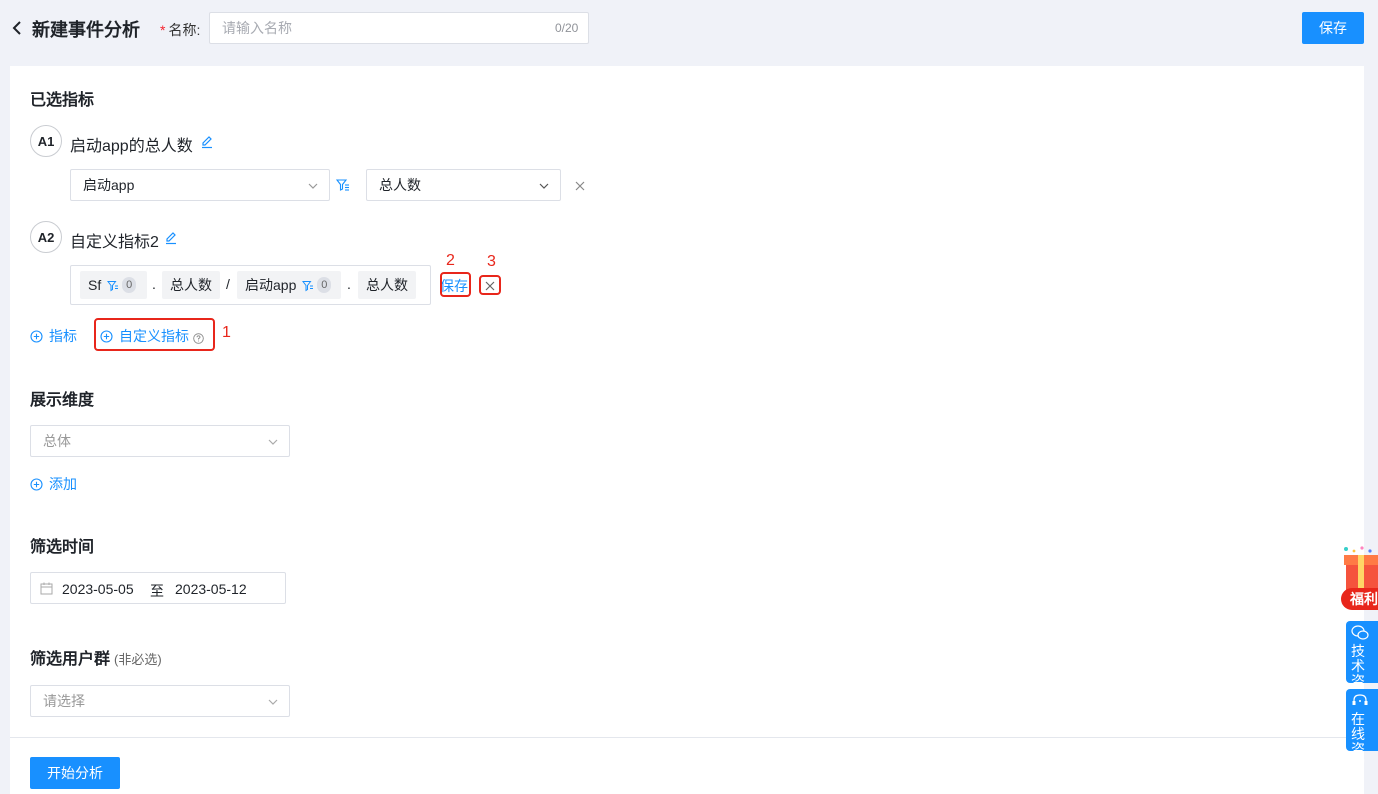 The width and height of the screenshot is (1378, 794). Describe the element at coordinates (491, 261) in the screenshot. I see `annotation-number-3: 3` at that location.